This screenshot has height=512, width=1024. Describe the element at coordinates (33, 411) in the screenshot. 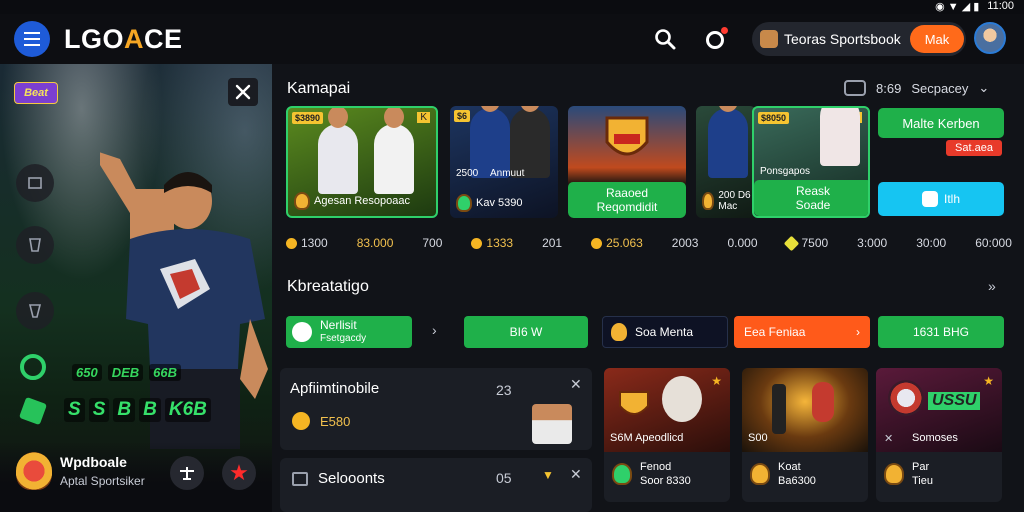

I see `gem-icon` at that location.